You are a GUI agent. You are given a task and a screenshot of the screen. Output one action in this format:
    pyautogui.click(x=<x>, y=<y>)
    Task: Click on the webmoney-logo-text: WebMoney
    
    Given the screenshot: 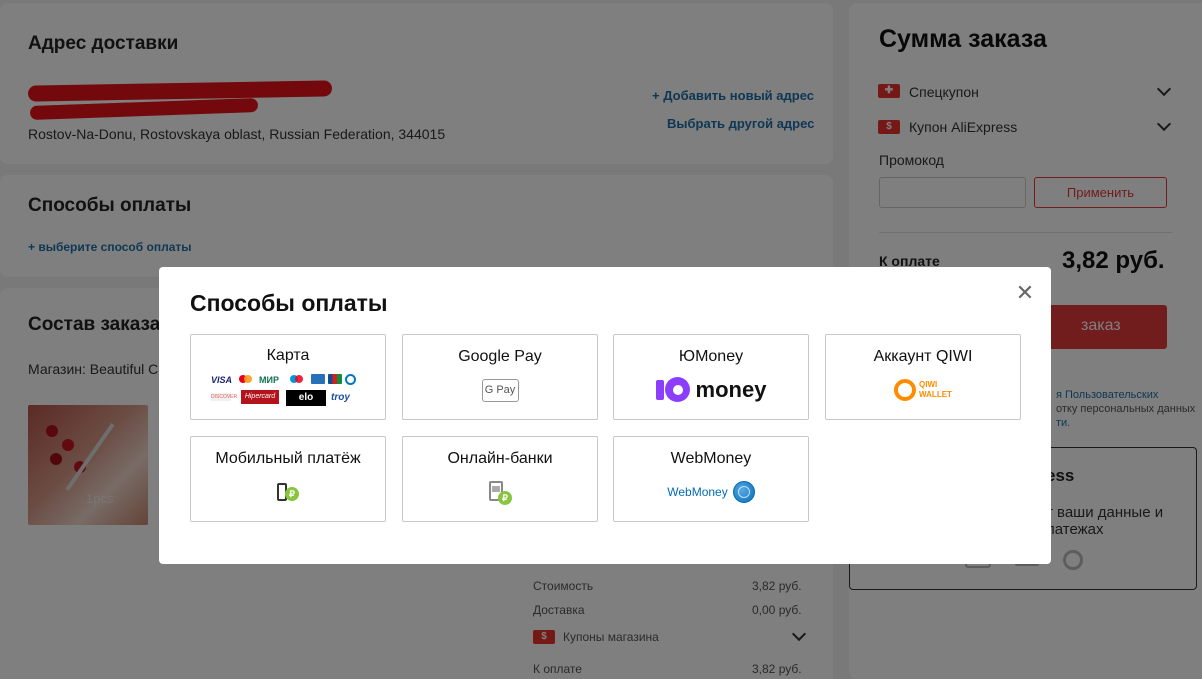 What is the action you would take?
    pyautogui.click(x=697, y=492)
    